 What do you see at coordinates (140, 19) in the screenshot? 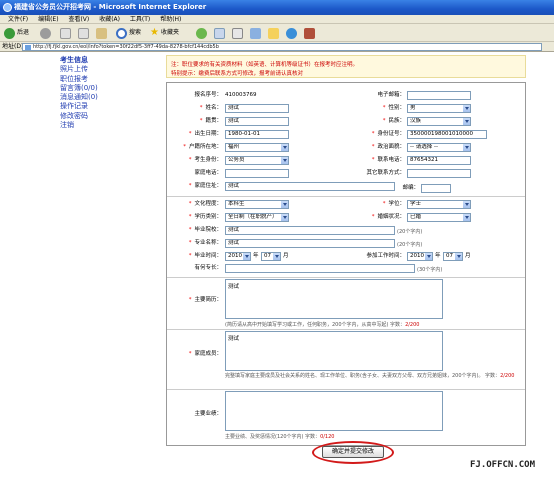
I see `menu-tools: 工具(T)` at bounding box center [140, 19].